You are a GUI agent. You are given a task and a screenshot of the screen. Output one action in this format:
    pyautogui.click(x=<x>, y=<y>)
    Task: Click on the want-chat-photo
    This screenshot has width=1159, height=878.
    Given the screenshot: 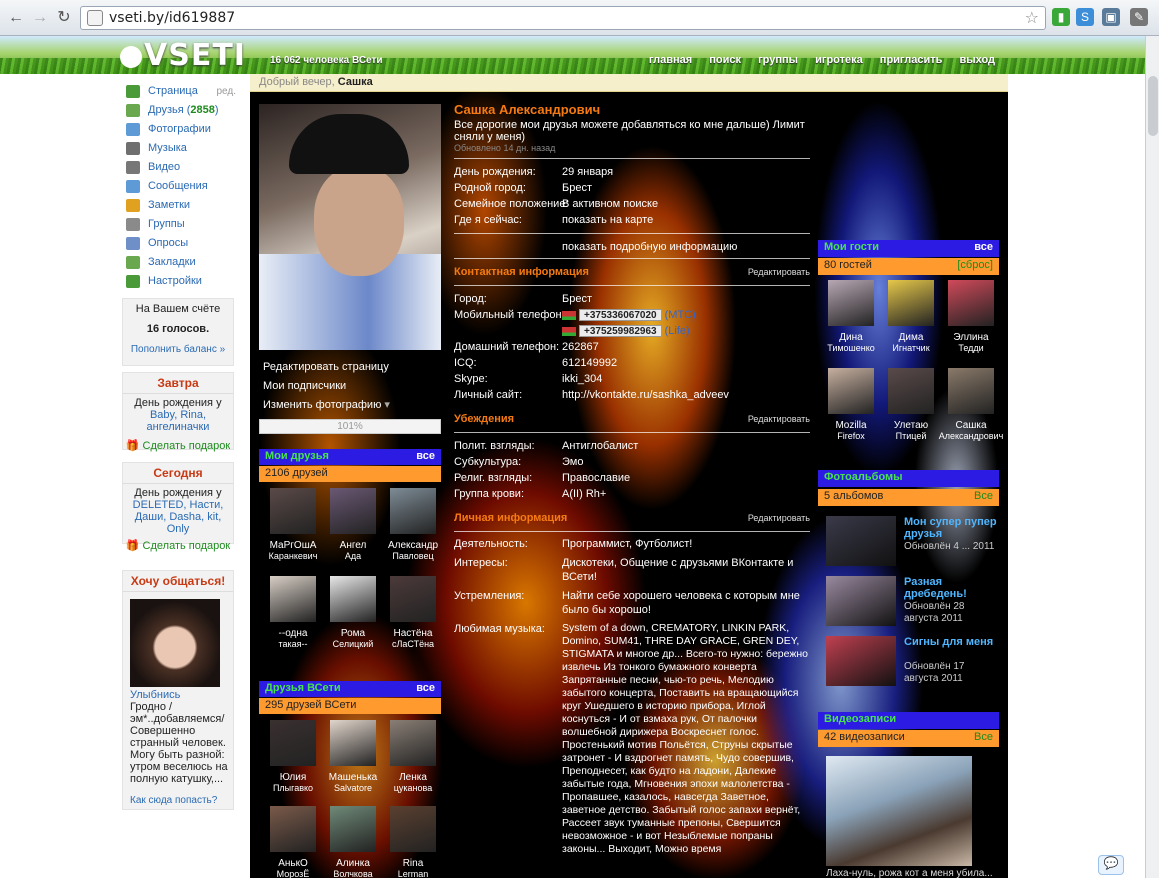 What is the action you would take?
    pyautogui.click(x=175, y=643)
    